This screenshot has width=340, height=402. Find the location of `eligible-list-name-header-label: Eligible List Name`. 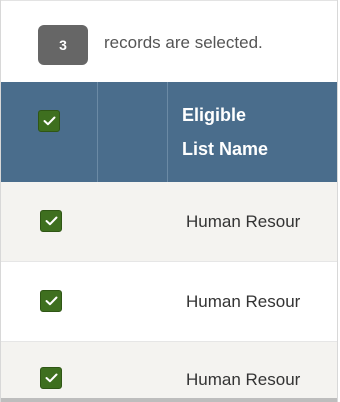

eligible-list-name-header-label: Eligible List Name is located at coordinates (225, 132).